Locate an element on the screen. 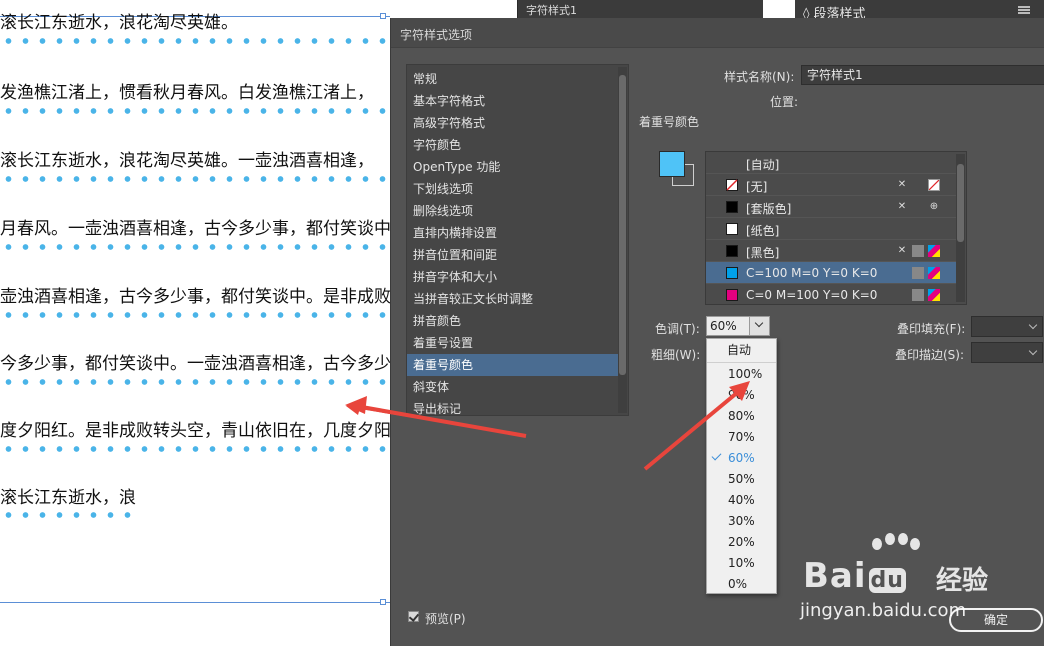 This screenshot has width=1044, height=646. category-item: 导出标记 is located at coordinates (513, 409).